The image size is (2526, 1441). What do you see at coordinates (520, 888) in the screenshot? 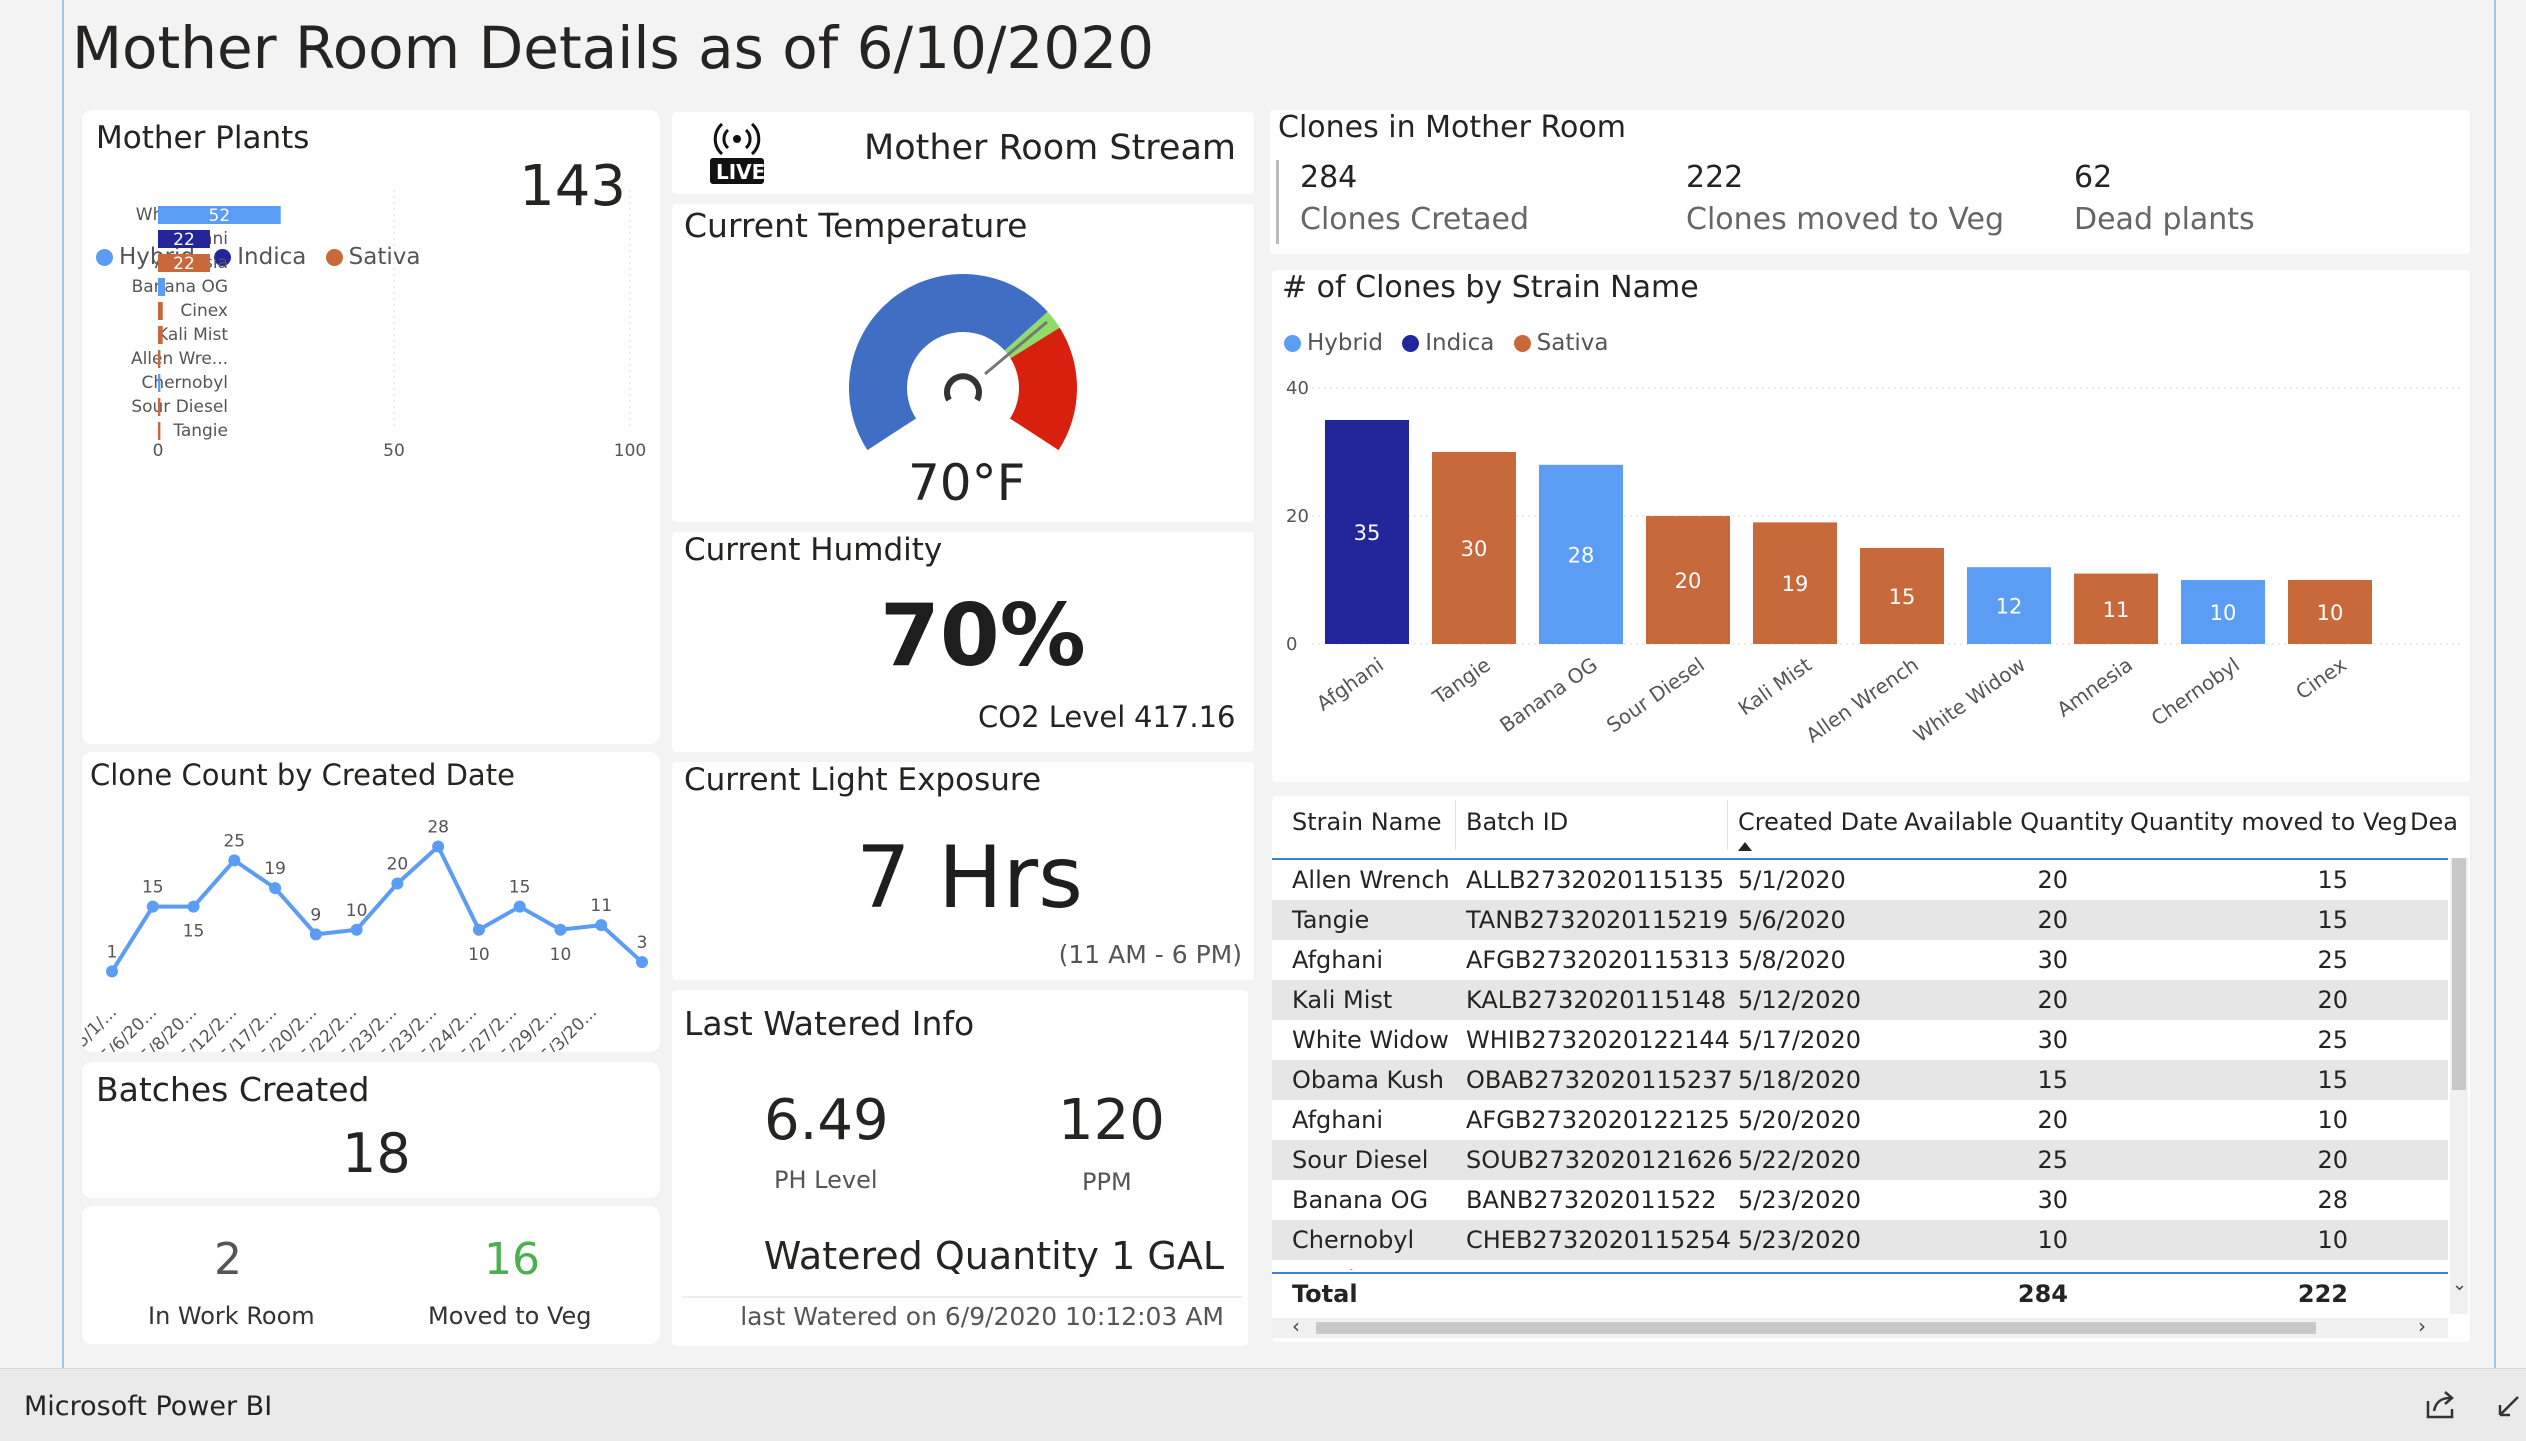
I see `data-label: 15` at bounding box center [520, 888].